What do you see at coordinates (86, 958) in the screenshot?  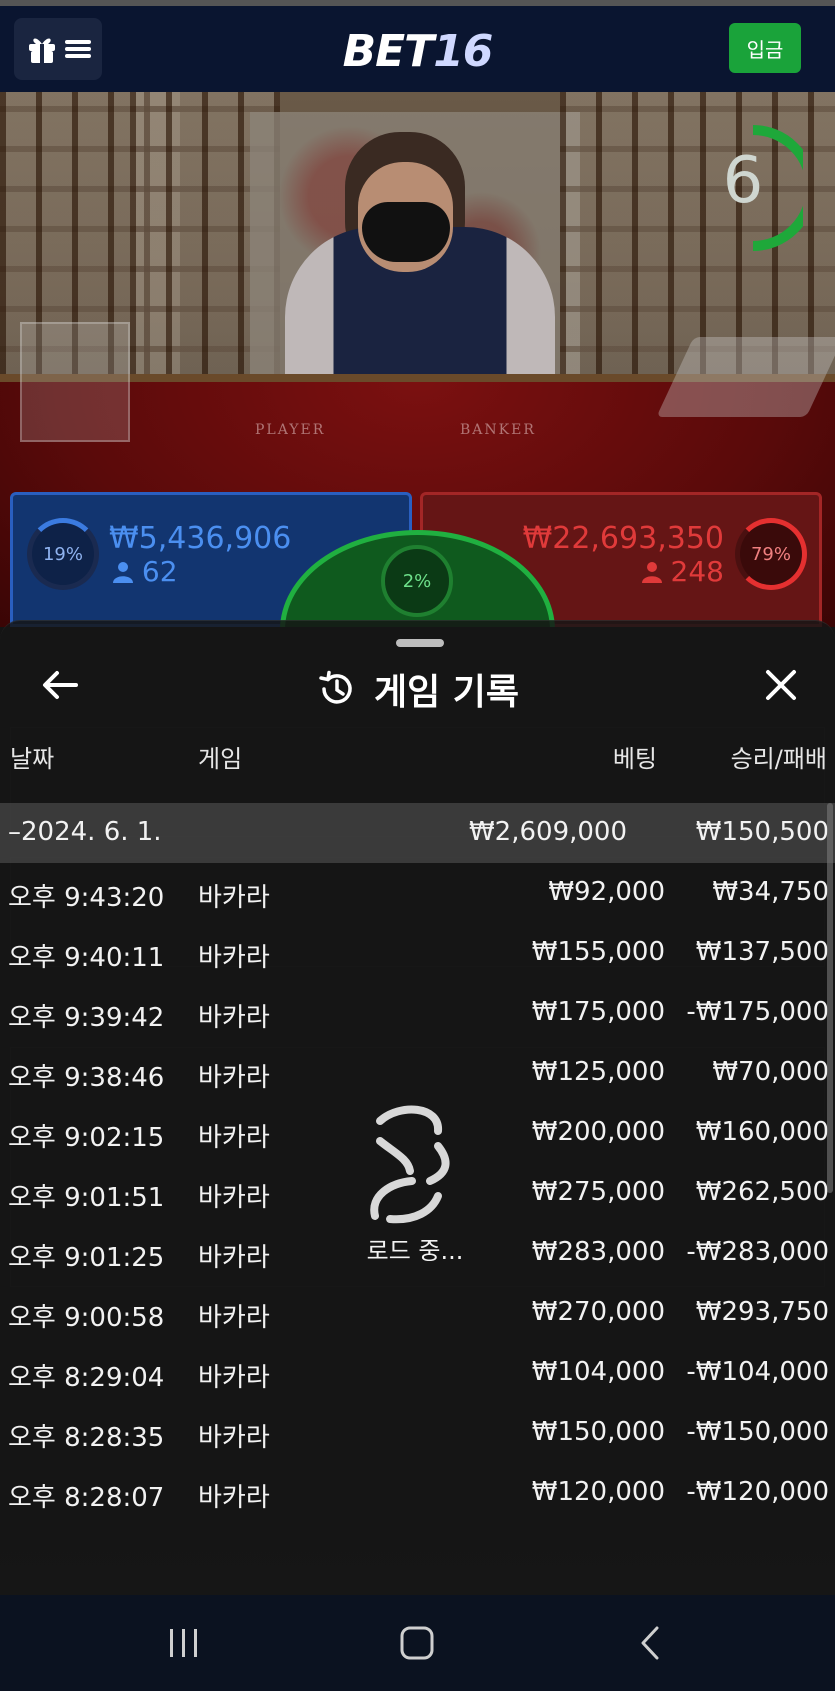 I see `row-time: 오후 9:40:11` at bounding box center [86, 958].